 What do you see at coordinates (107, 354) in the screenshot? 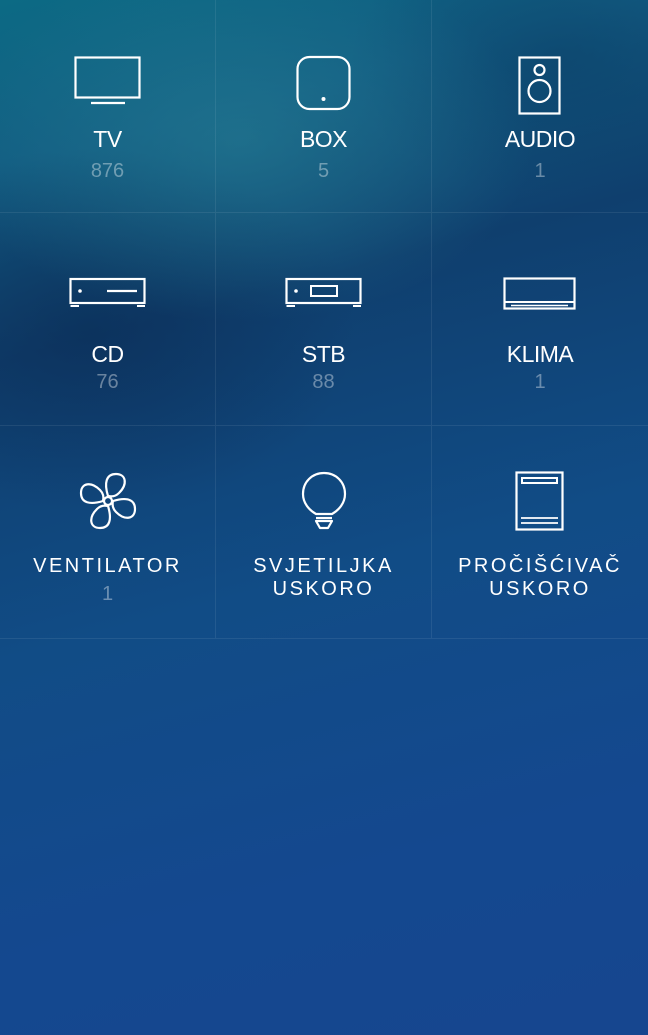
I see `device-label: CD` at bounding box center [107, 354].